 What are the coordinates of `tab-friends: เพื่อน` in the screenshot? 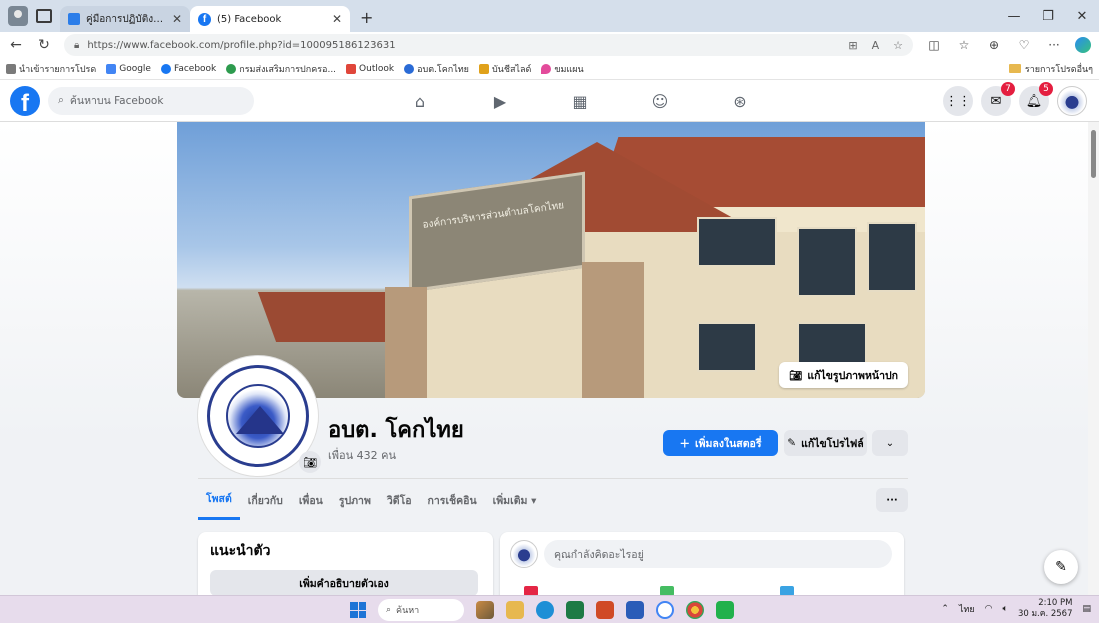 It's located at (311, 500).